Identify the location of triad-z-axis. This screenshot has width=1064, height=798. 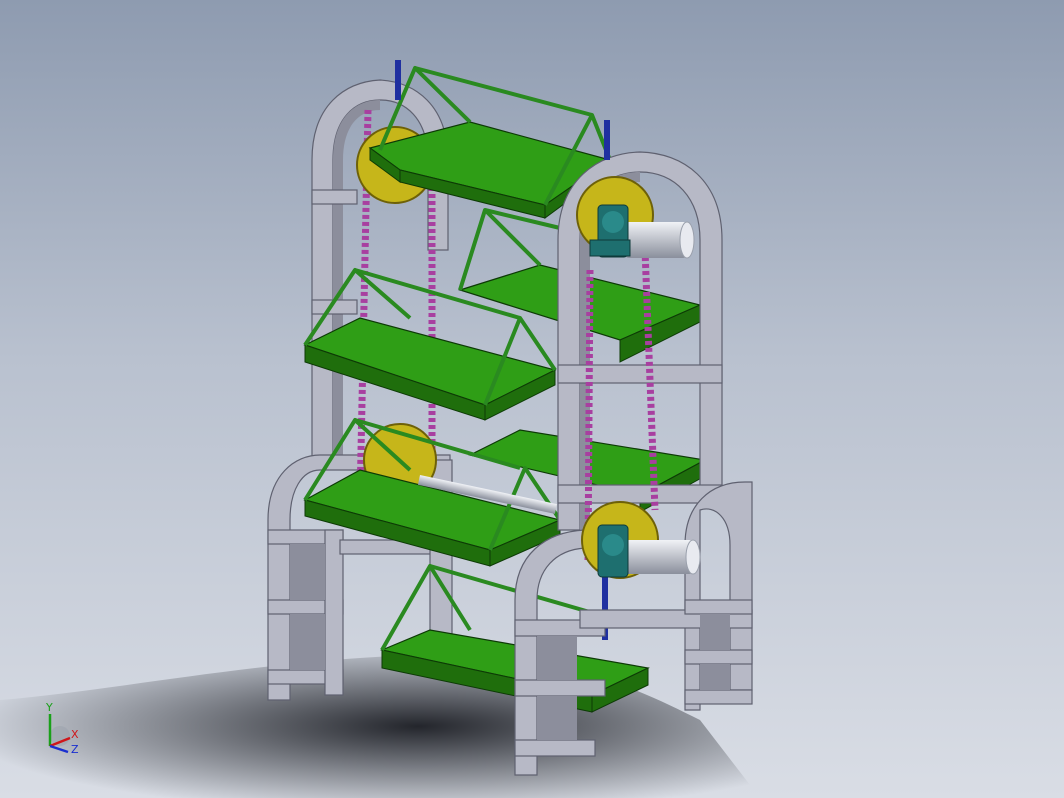
(59, 749).